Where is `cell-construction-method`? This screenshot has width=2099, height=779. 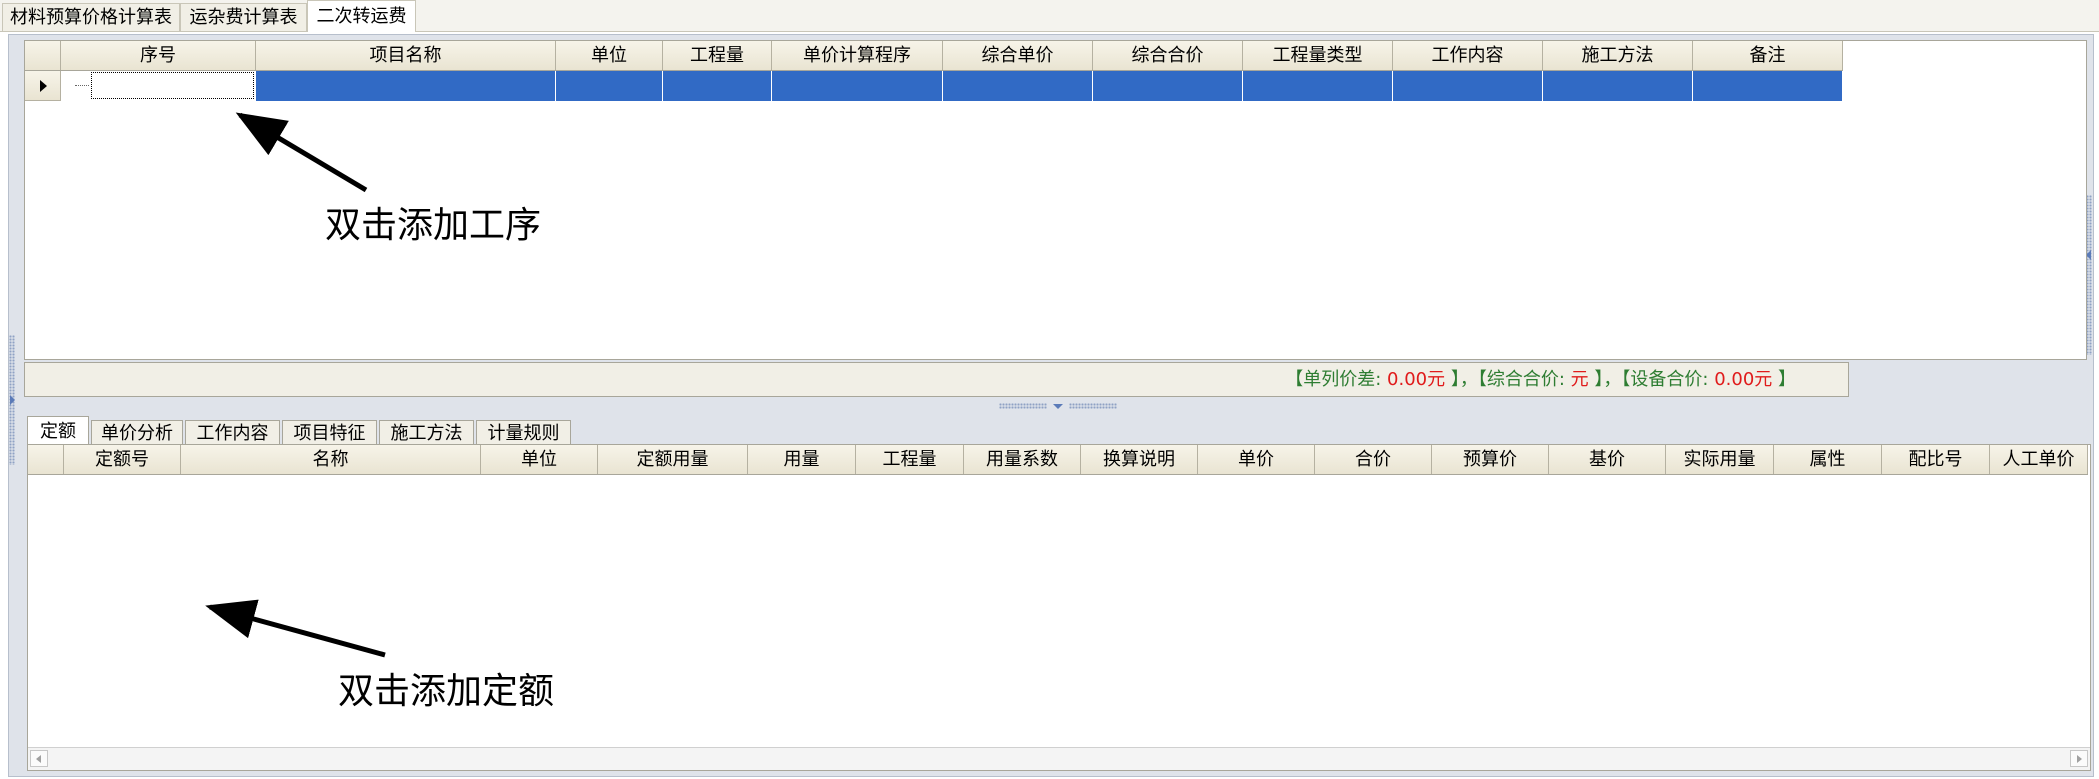
cell-construction-method is located at coordinates (1618, 86).